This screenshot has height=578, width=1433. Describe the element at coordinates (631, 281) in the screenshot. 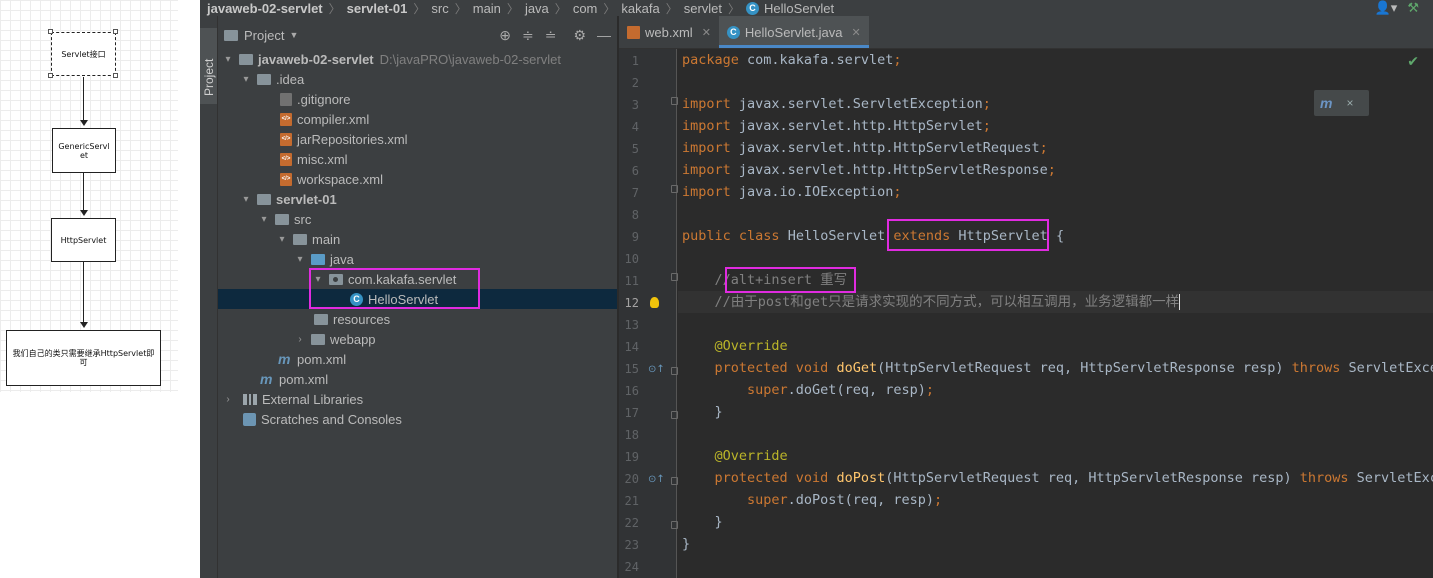

I see `line-number: 11` at that location.